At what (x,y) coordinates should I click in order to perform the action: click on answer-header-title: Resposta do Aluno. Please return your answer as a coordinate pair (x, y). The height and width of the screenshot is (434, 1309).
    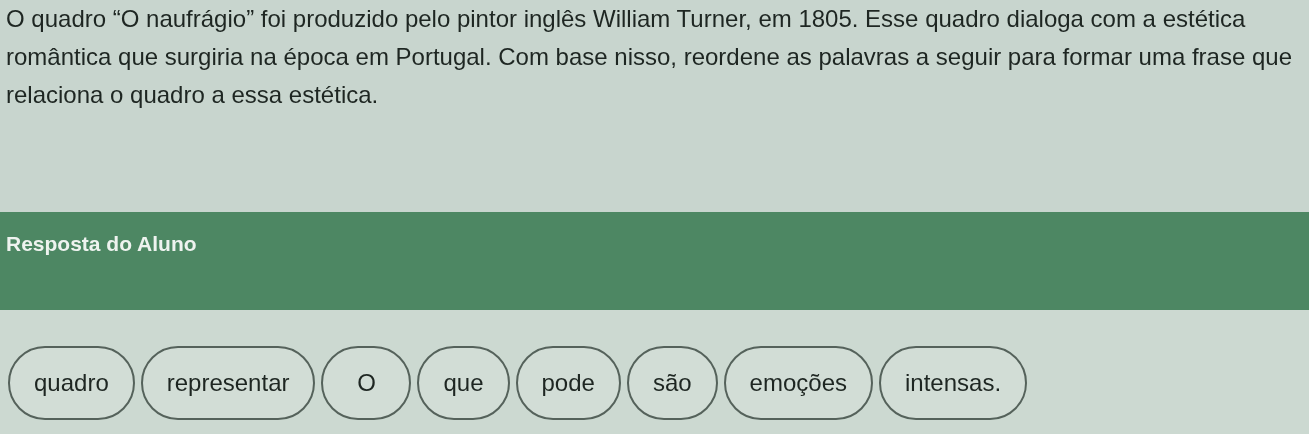
    Looking at the image, I should click on (101, 244).